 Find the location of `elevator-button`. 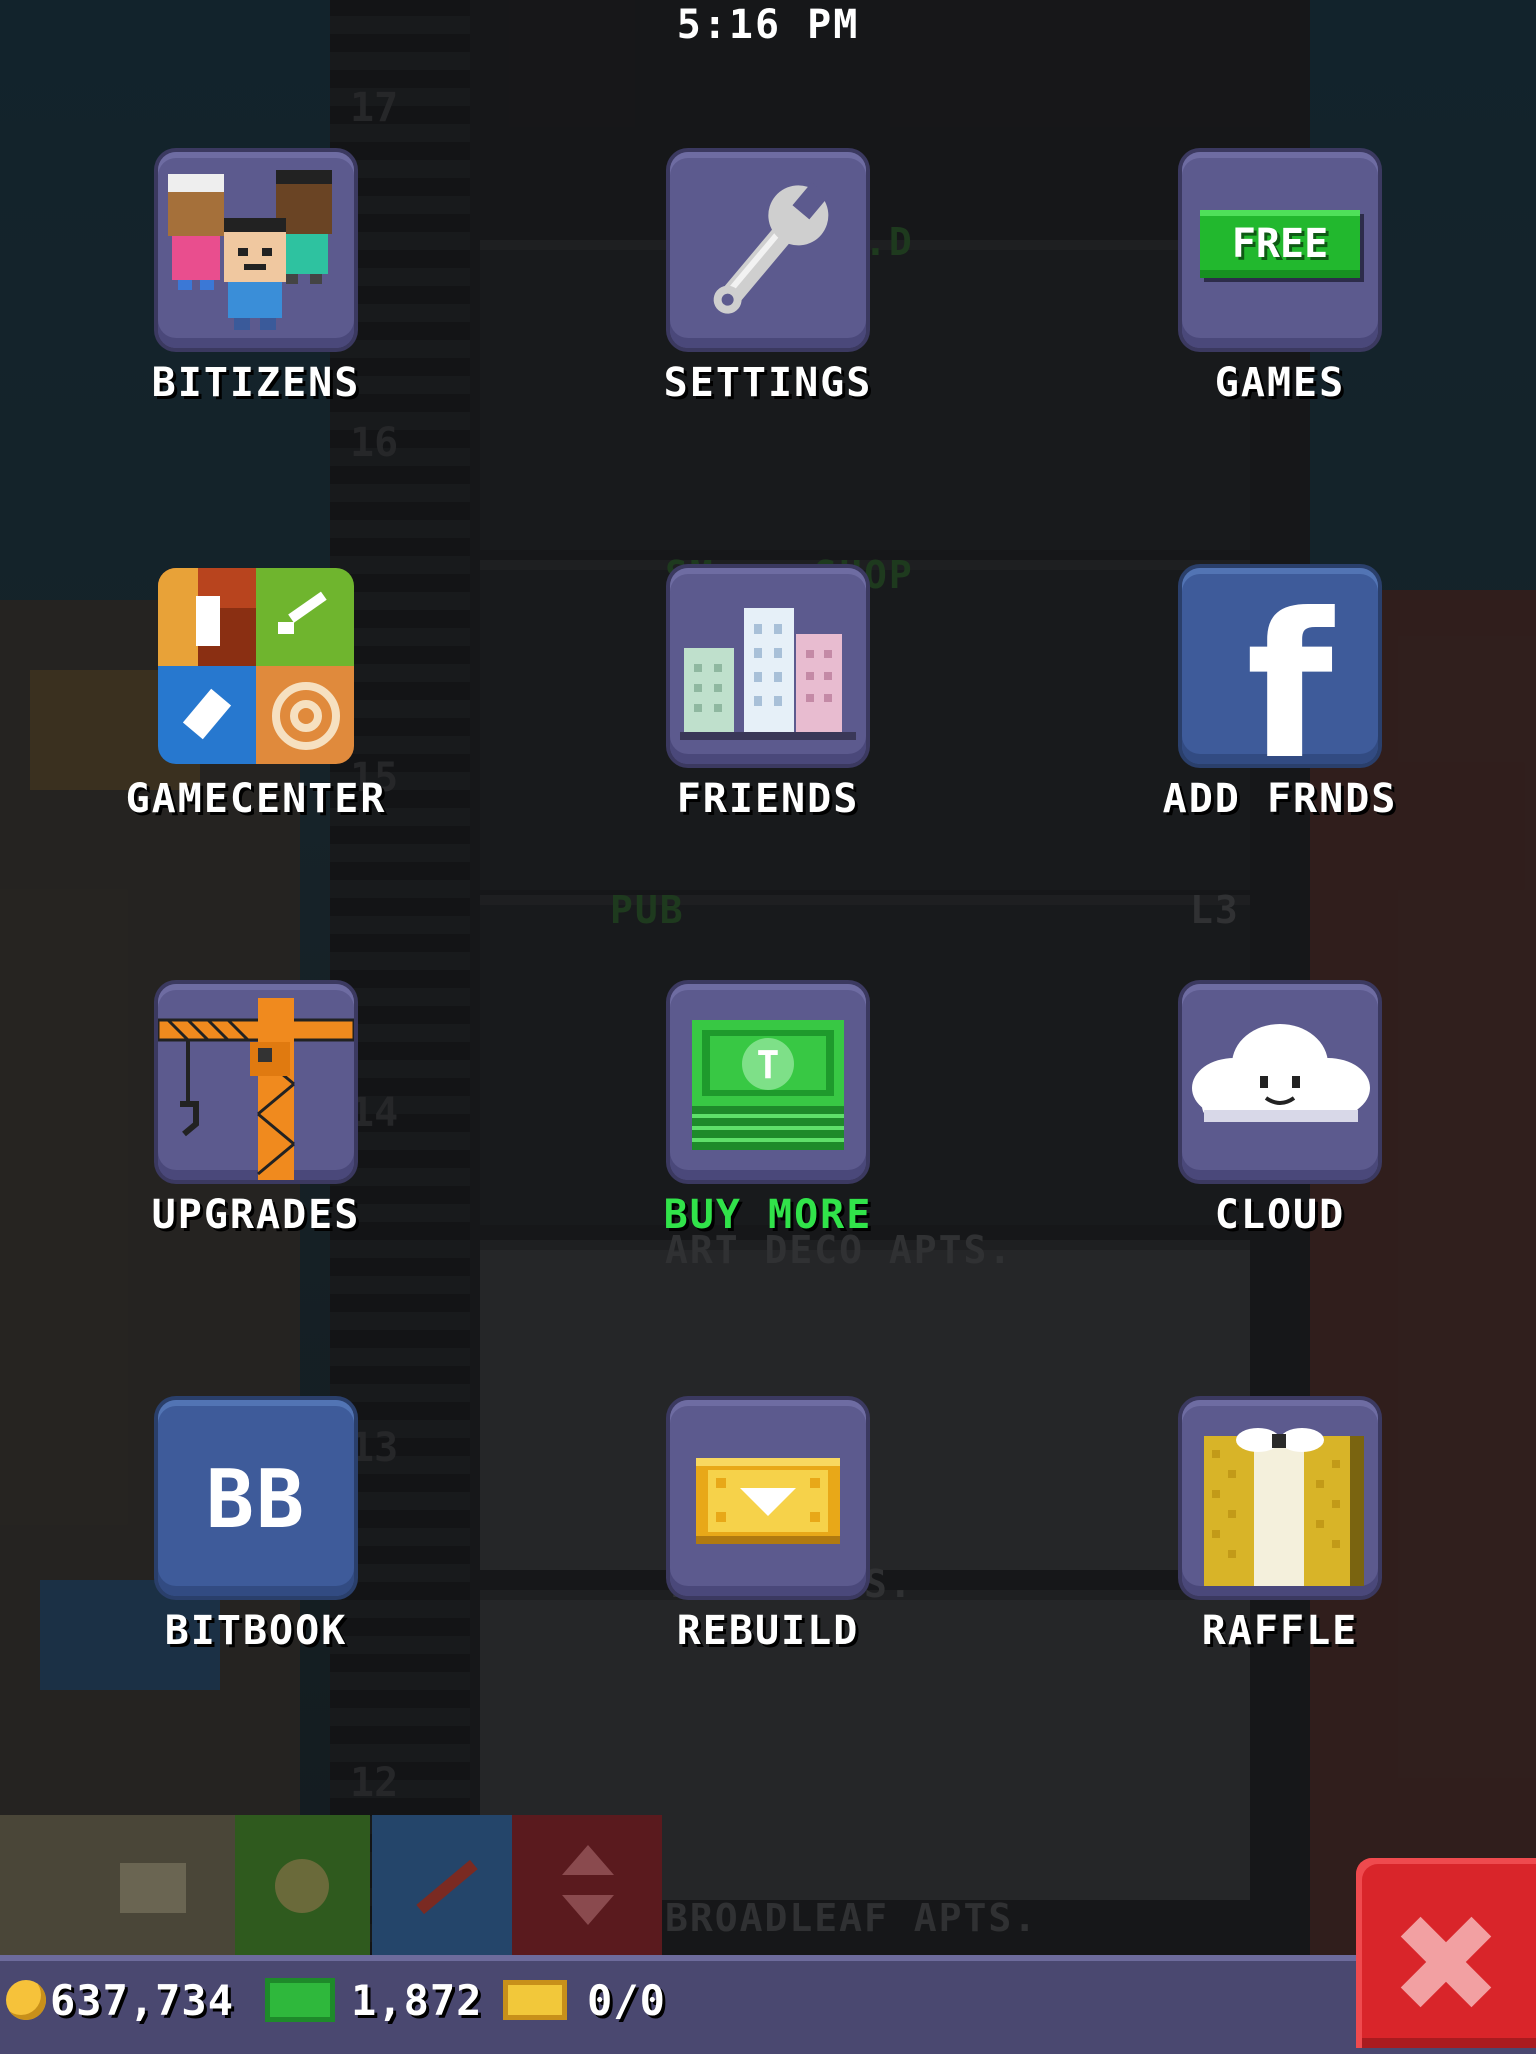

elevator-button is located at coordinates (587, 1885).